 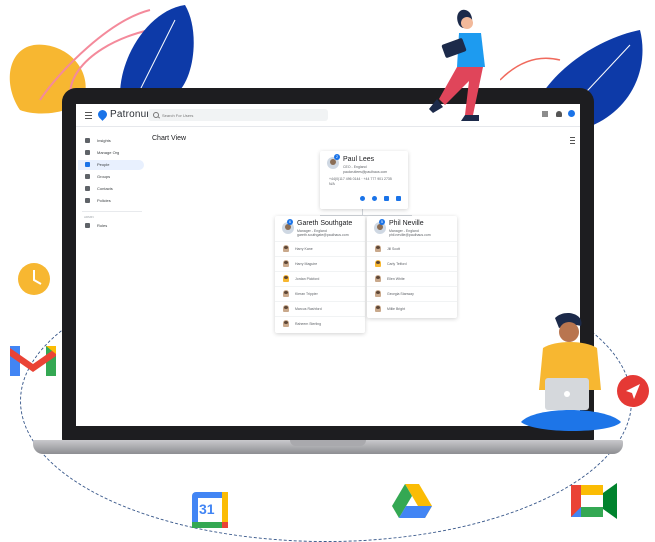 I want to click on sidebar-item-contacts: Contacts, so click(x=111, y=189).